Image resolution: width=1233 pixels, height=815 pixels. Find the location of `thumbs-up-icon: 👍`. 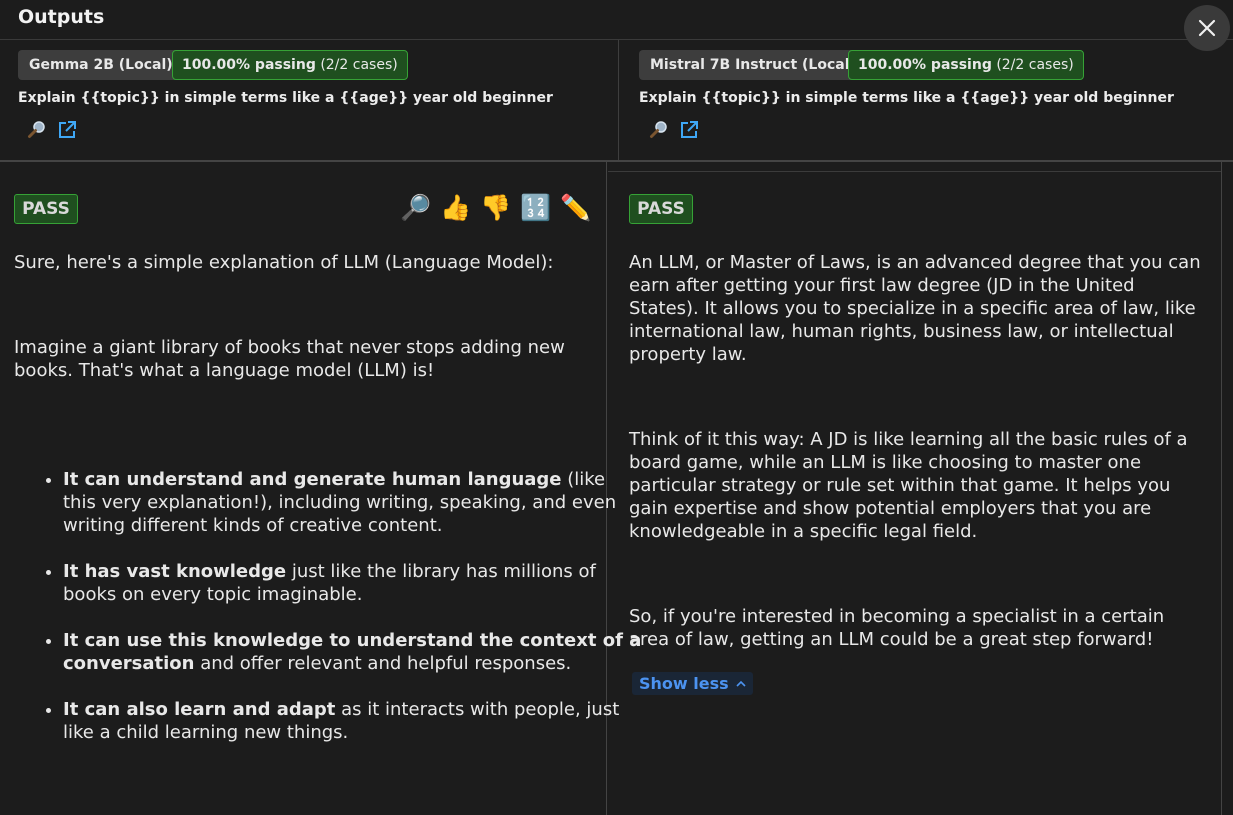

thumbs-up-icon: 👍 is located at coordinates (456, 208).